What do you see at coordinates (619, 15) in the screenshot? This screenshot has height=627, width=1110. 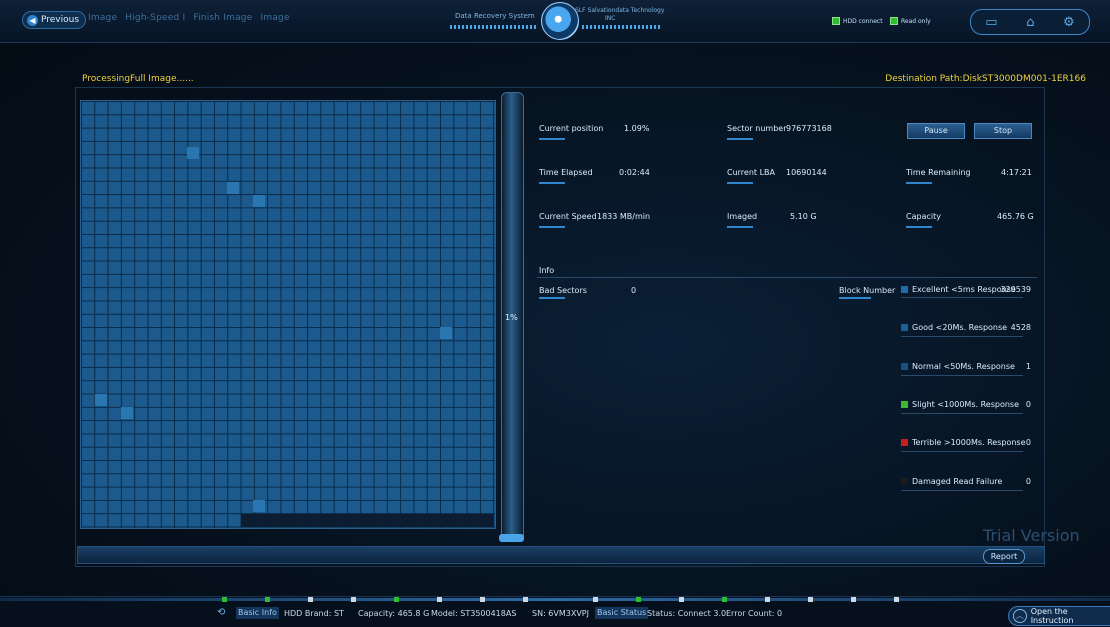 I see `company-name: SLF Salvationdata Technology INC` at bounding box center [619, 15].